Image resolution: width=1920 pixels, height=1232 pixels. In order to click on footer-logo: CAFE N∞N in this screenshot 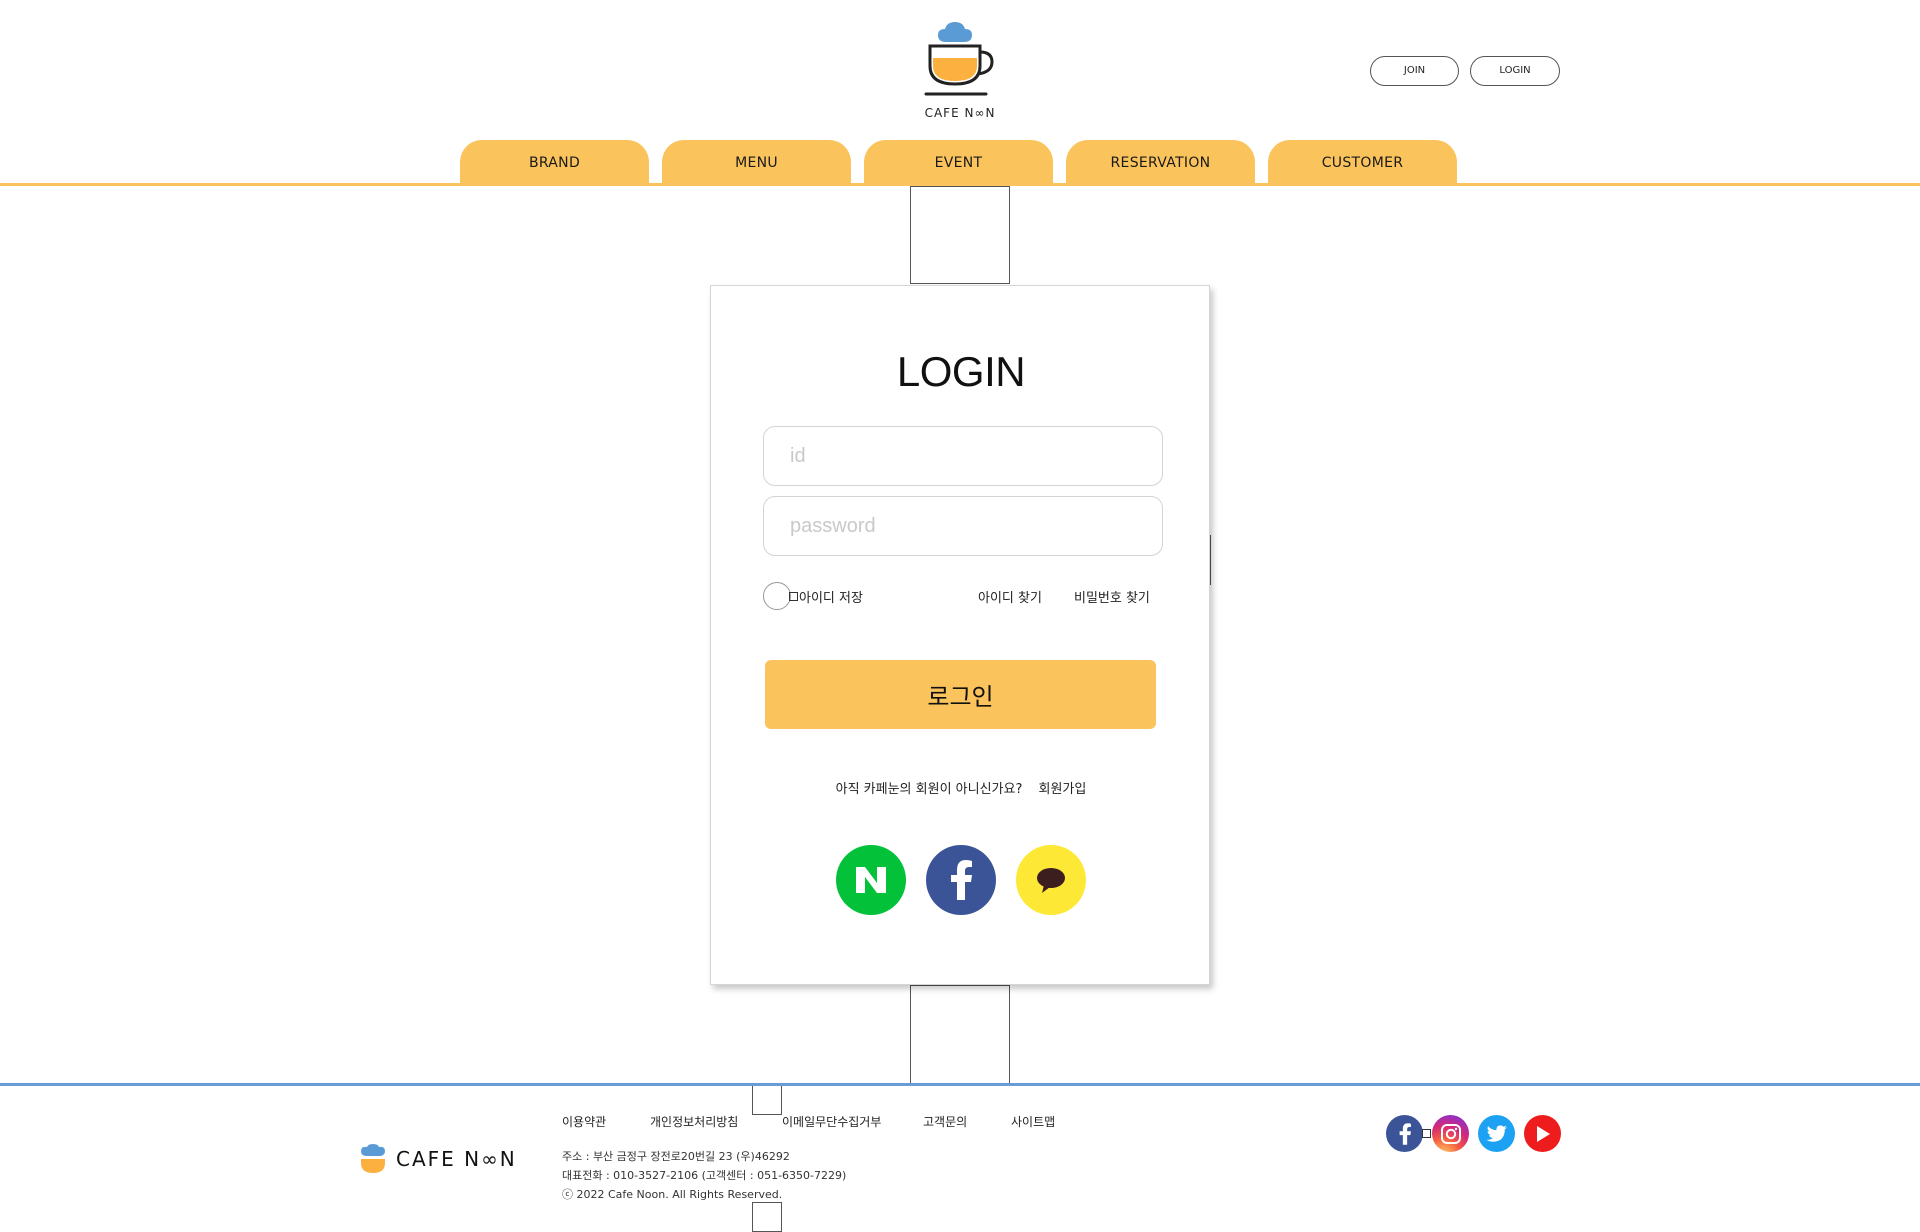, I will do `click(438, 1159)`.